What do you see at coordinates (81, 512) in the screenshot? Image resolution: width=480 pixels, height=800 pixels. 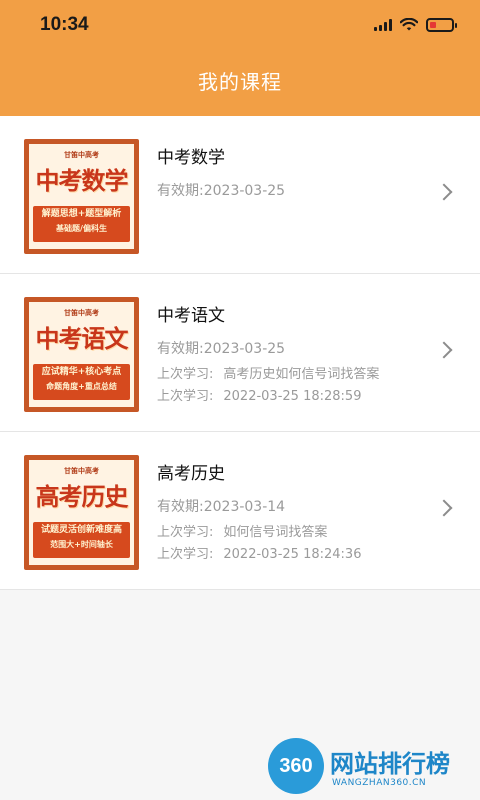 I see `course-cover-image: 甘笛中高考 高考历史 试题灵活创新难度高 范围大+时间轴长` at bounding box center [81, 512].